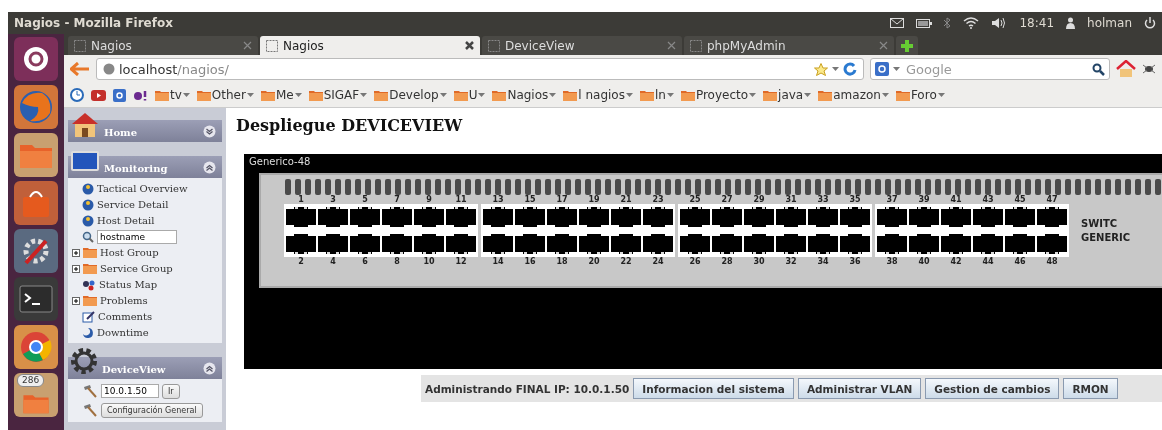 The width and height of the screenshot is (1162, 430). Describe the element at coordinates (36, 395) in the screenshot. I see `launcher-item: 286` at that location.